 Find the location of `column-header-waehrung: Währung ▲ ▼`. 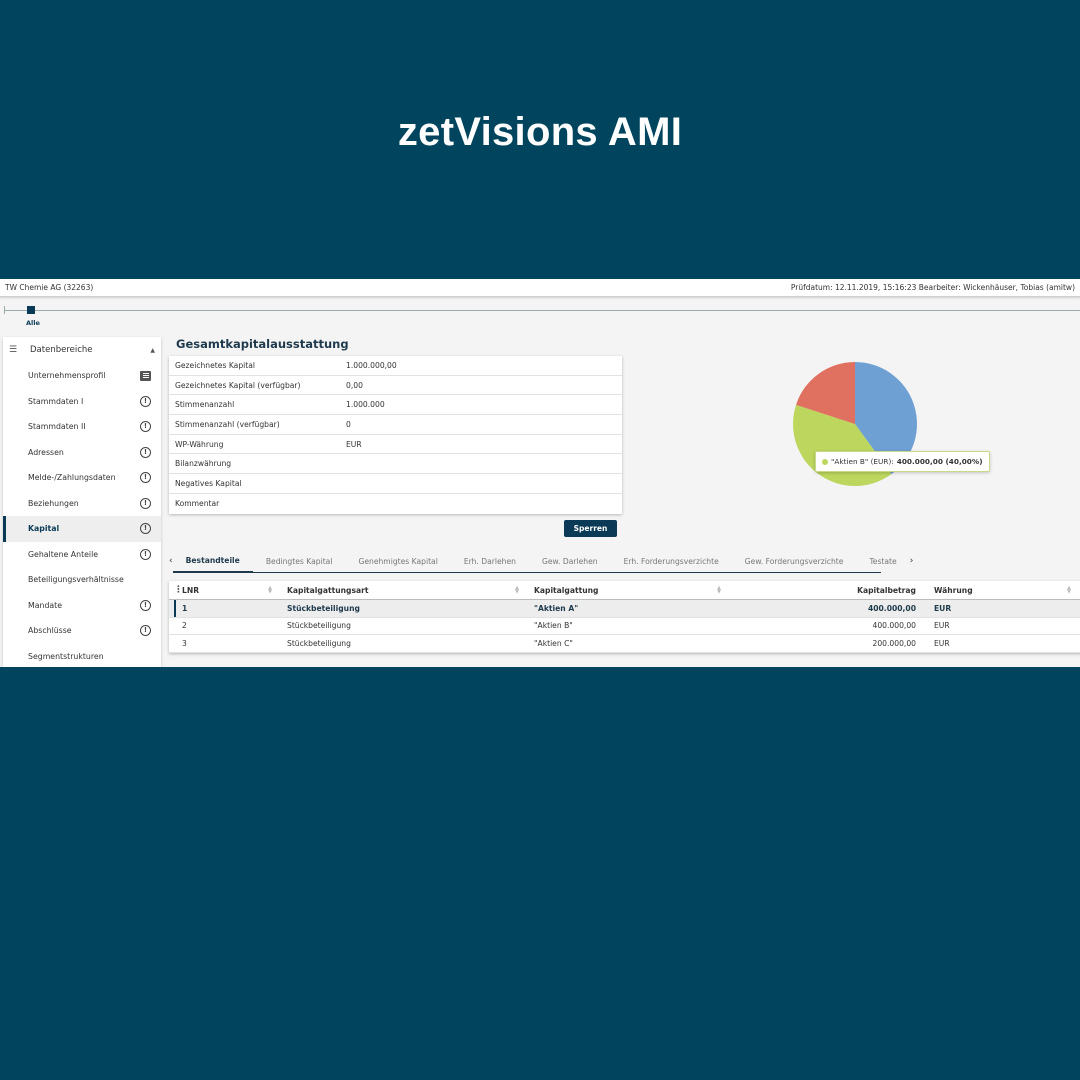

column-header-waehrung: Währung ▲ ▼ is located at coordinates (1001, 590).